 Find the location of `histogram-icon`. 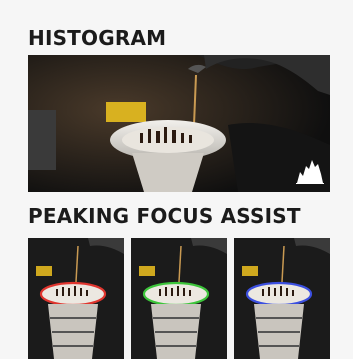

histogram-icon is located at coordinates (310, 172).